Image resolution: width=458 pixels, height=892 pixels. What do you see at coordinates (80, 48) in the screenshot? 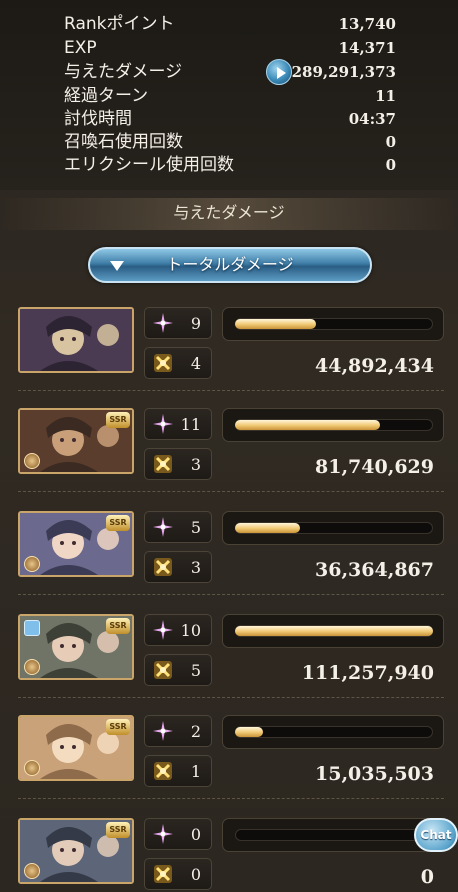
I see `exp-label: EXP` at bounding box center [80, 48].